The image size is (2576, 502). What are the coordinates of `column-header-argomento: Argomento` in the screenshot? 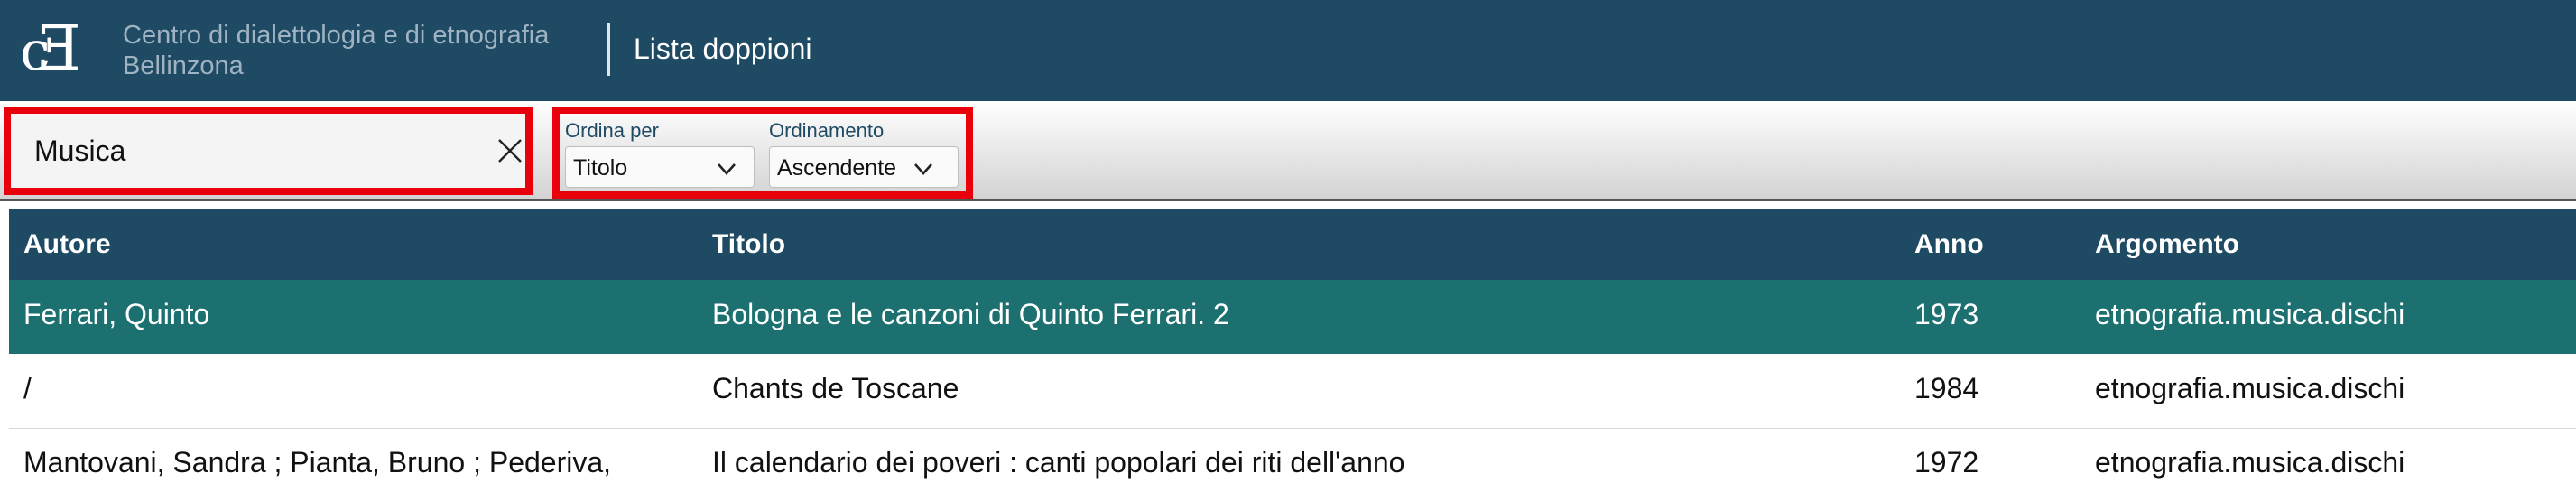 It's located at (2167, 244).